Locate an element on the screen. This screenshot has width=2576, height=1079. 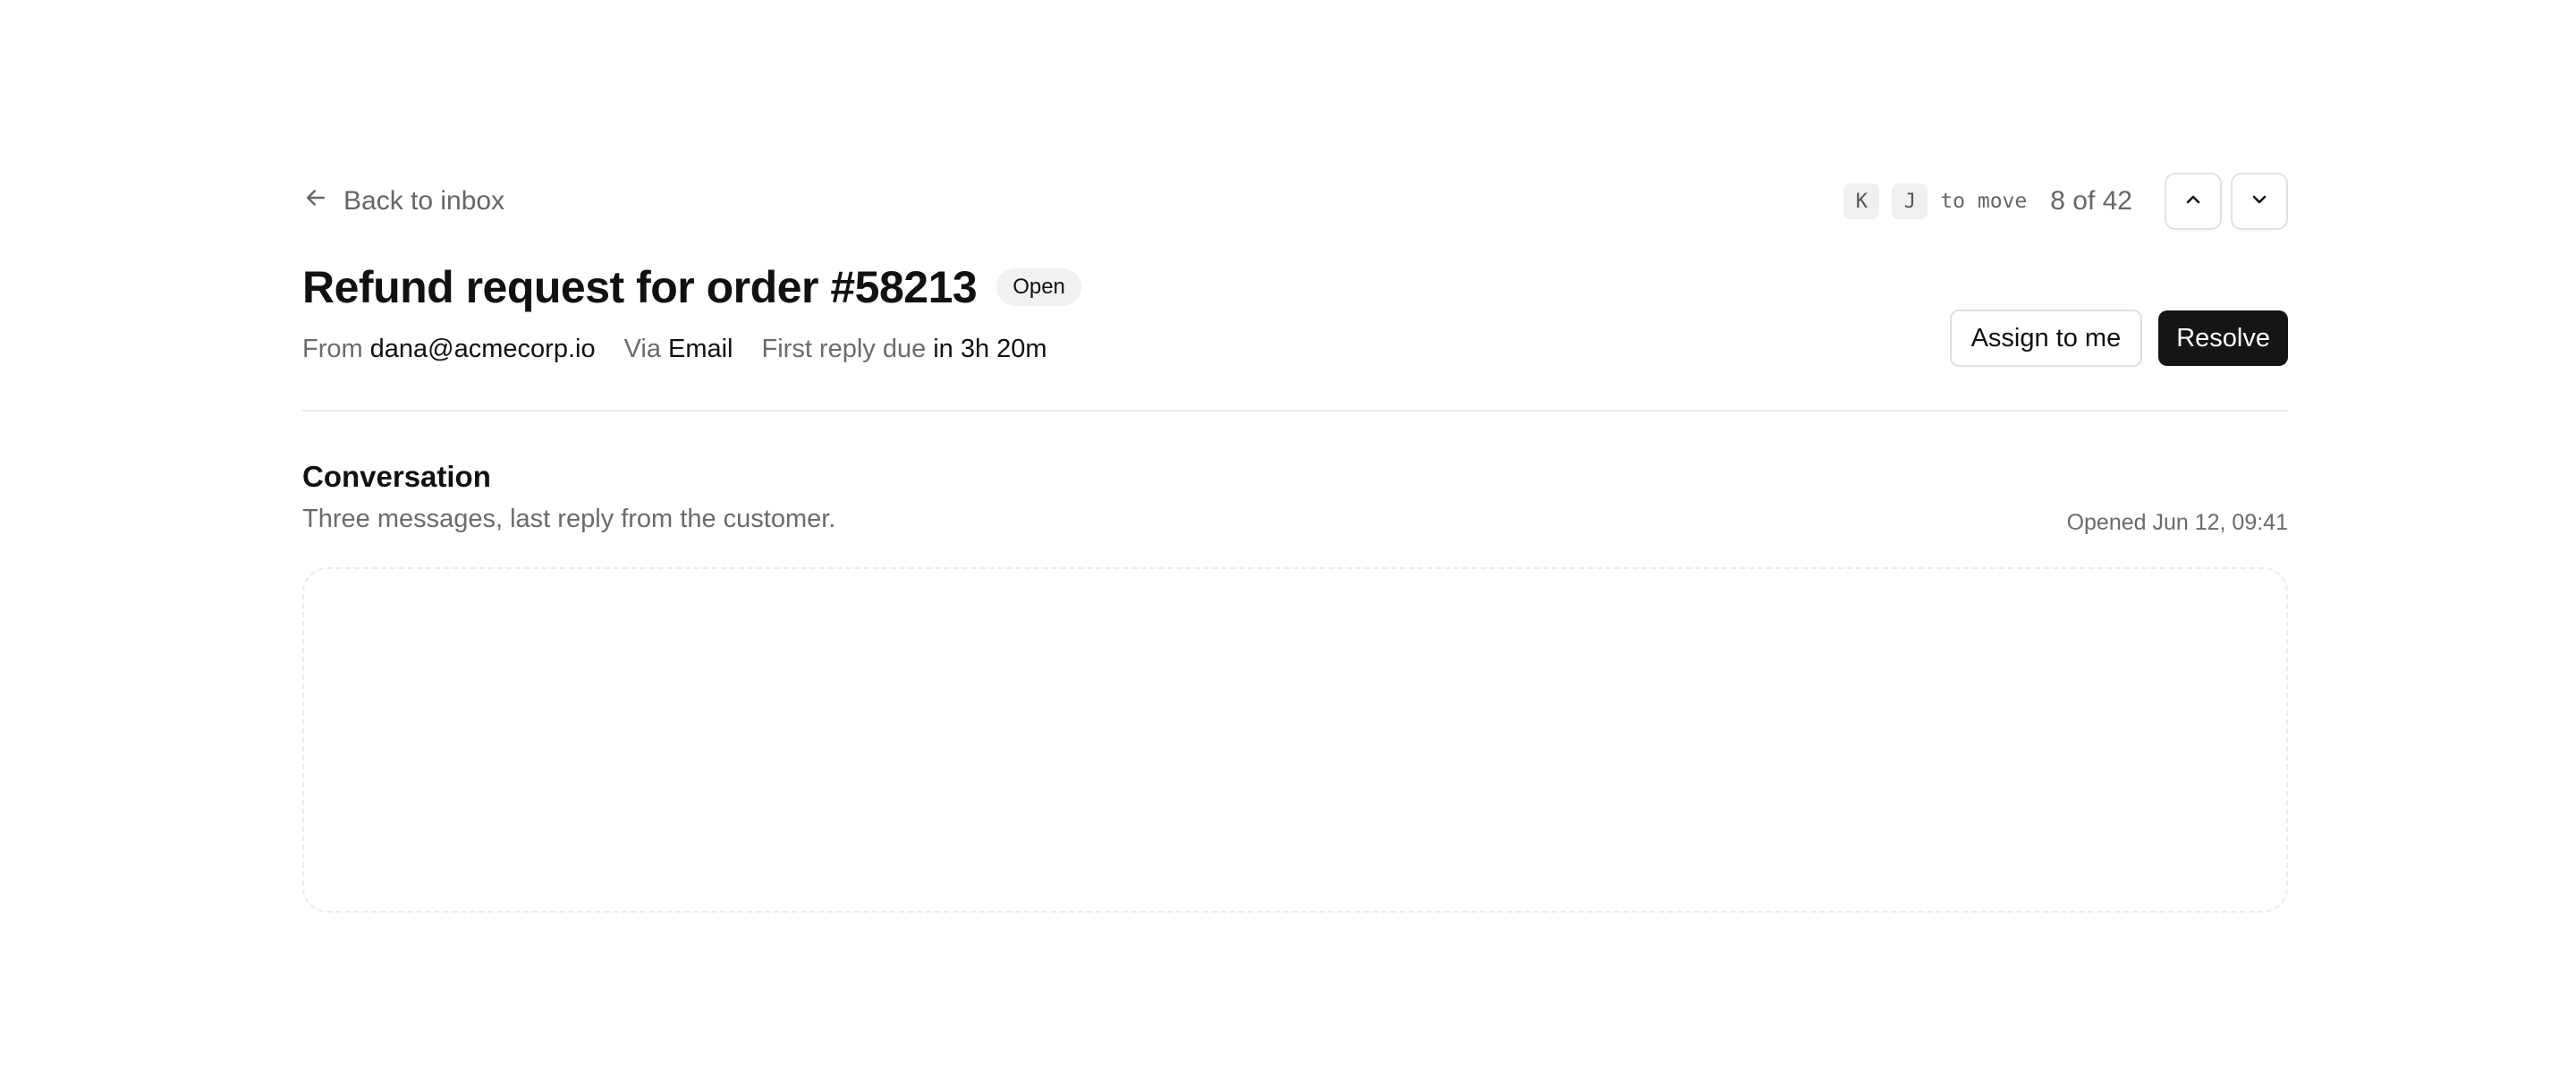
next-ticket-button is located at coordinates (2259, 201).